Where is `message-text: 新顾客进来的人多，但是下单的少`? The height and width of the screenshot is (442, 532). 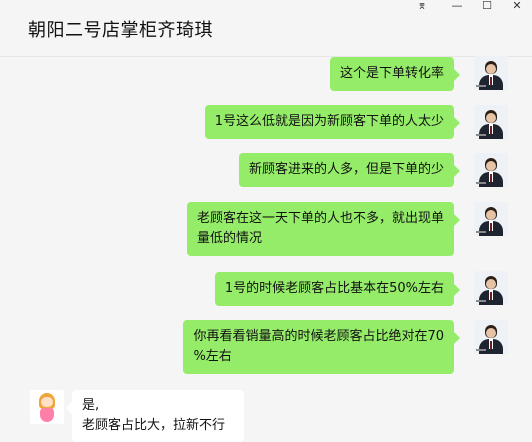 message-text: 新顾客进来的人多，但是下单的少 is located at coordinates (346, 169).